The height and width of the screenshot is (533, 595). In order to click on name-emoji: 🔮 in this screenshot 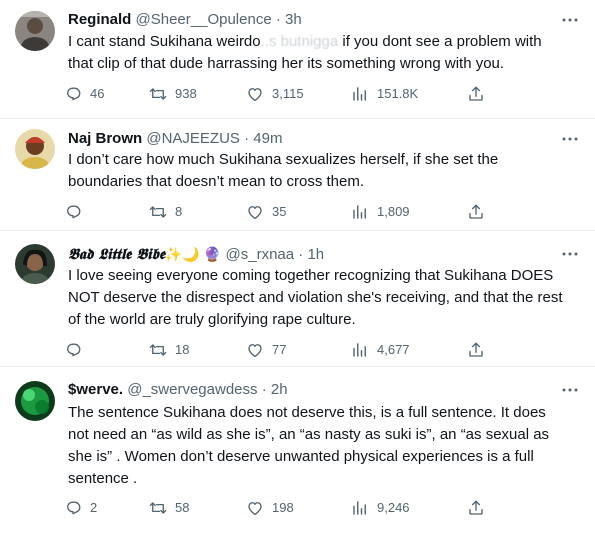, I will do `click(212, 254)`.